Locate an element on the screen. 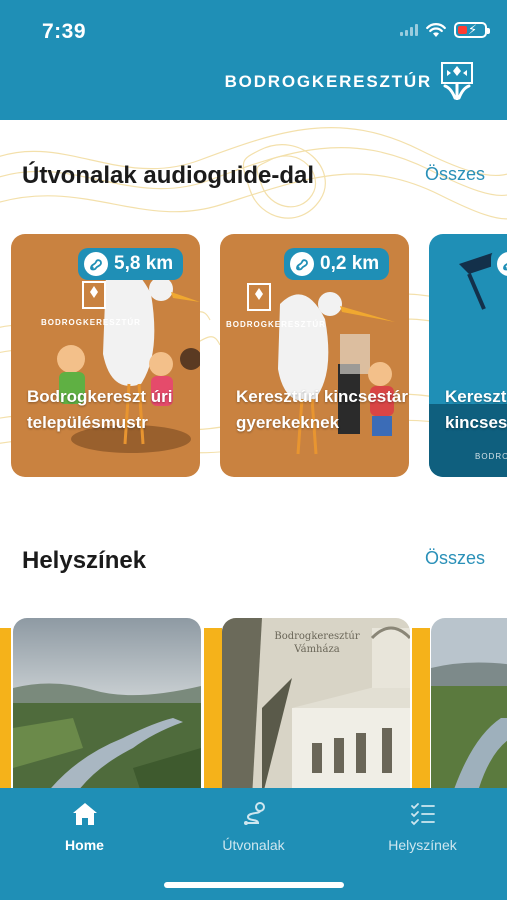  home-indicator is located at coordinates (254, 885).